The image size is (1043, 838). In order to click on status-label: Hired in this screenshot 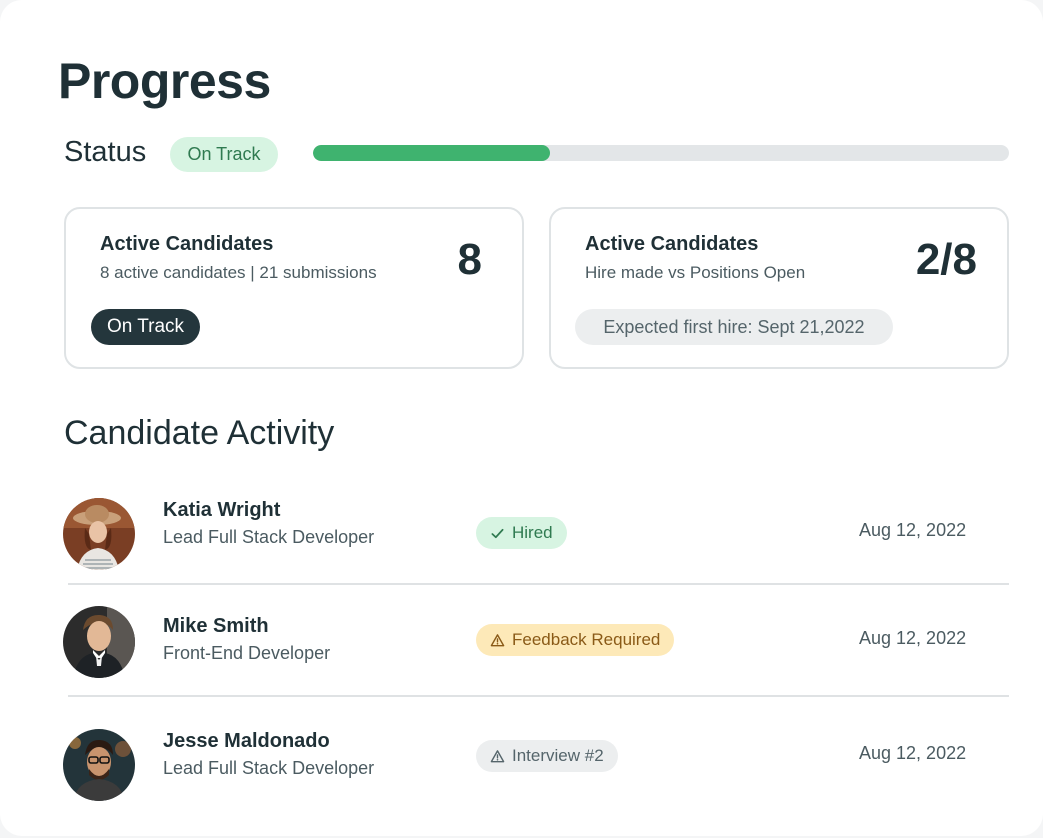, I will do `click(532, 532)`.